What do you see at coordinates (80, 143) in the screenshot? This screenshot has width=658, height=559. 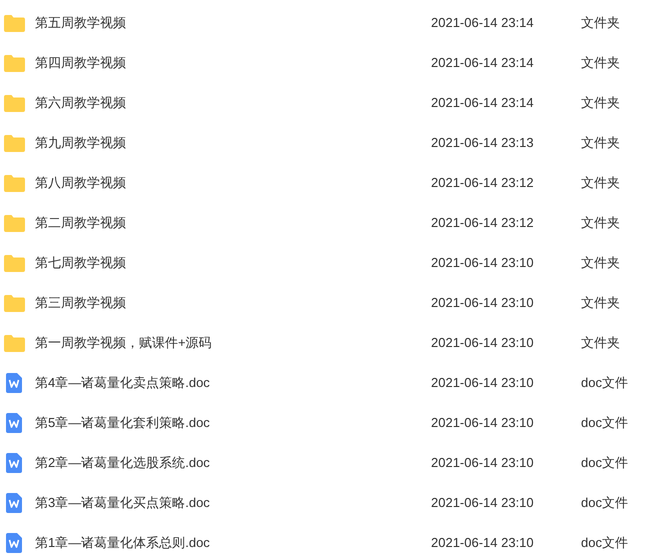 I see `file-name: 第九周教学视频` at bounding box center [80, 143].